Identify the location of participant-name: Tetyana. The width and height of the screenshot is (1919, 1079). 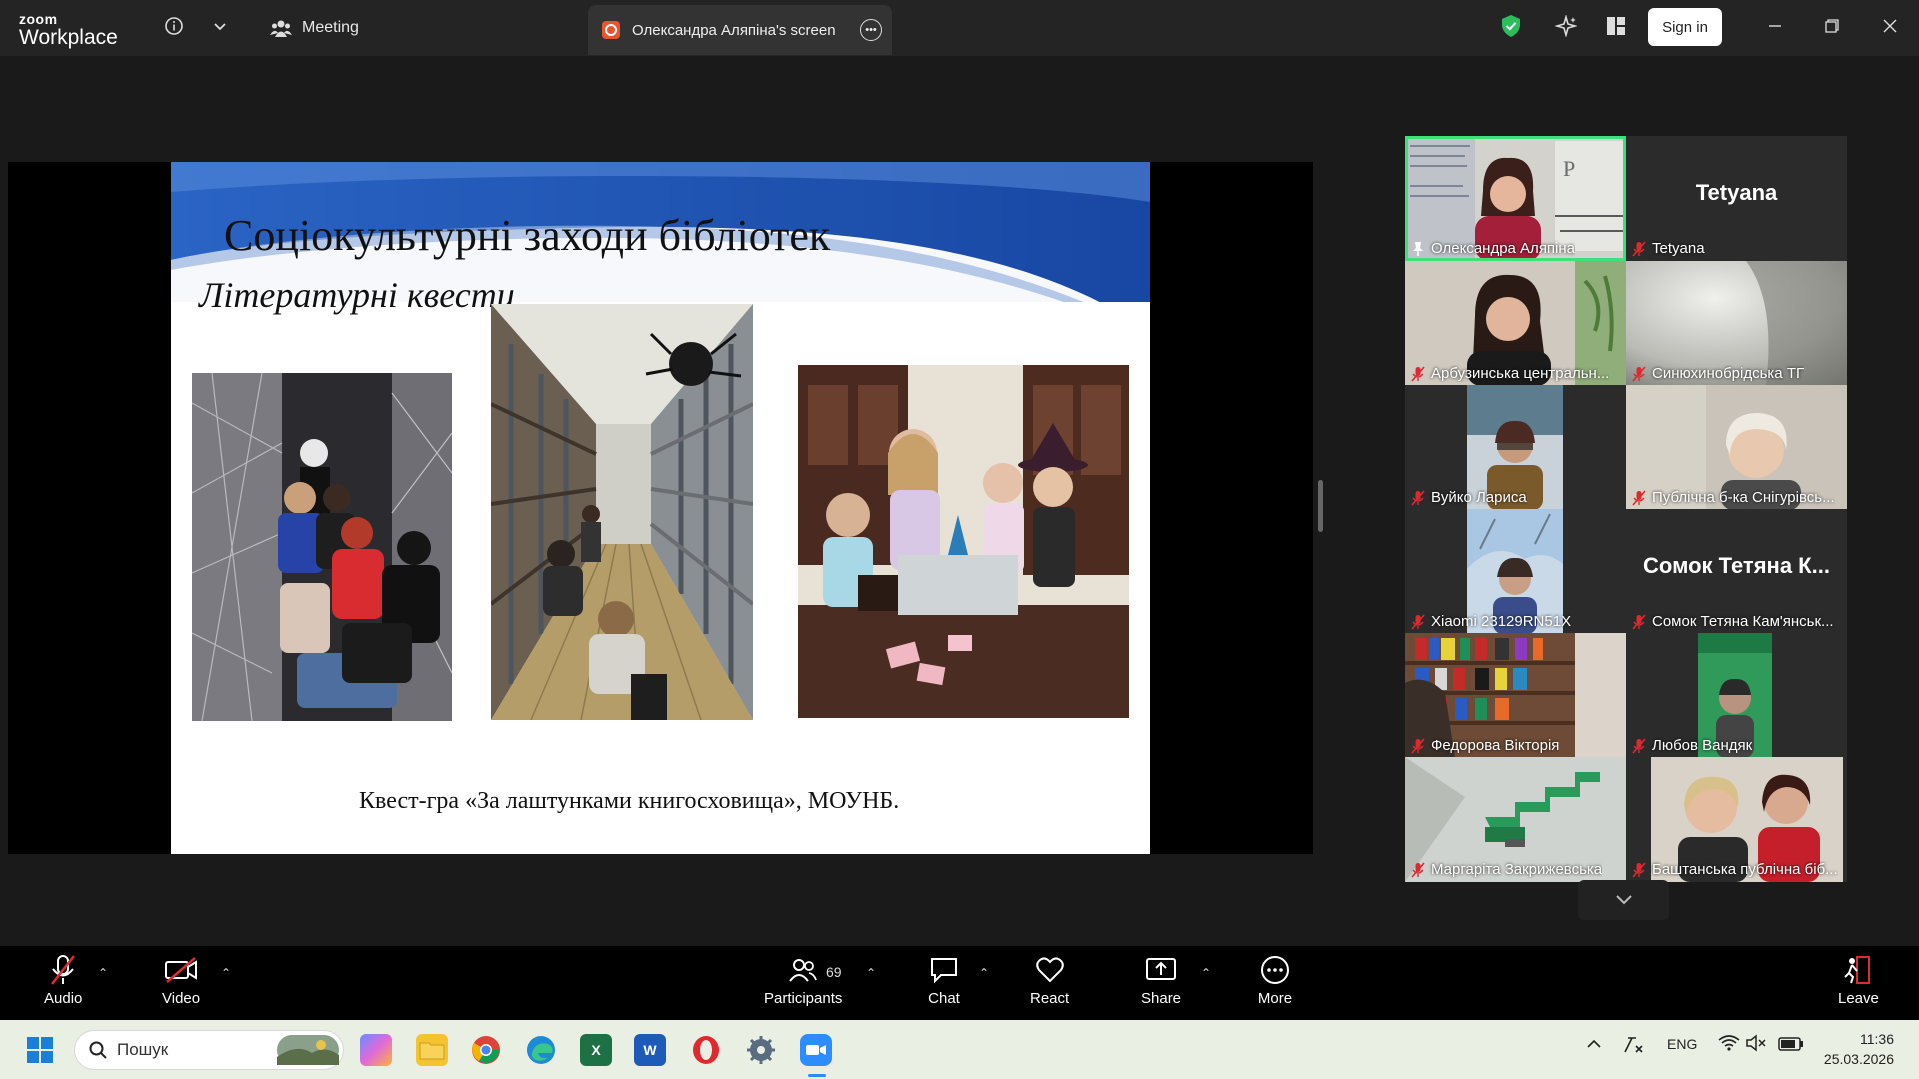
(1668, 248).